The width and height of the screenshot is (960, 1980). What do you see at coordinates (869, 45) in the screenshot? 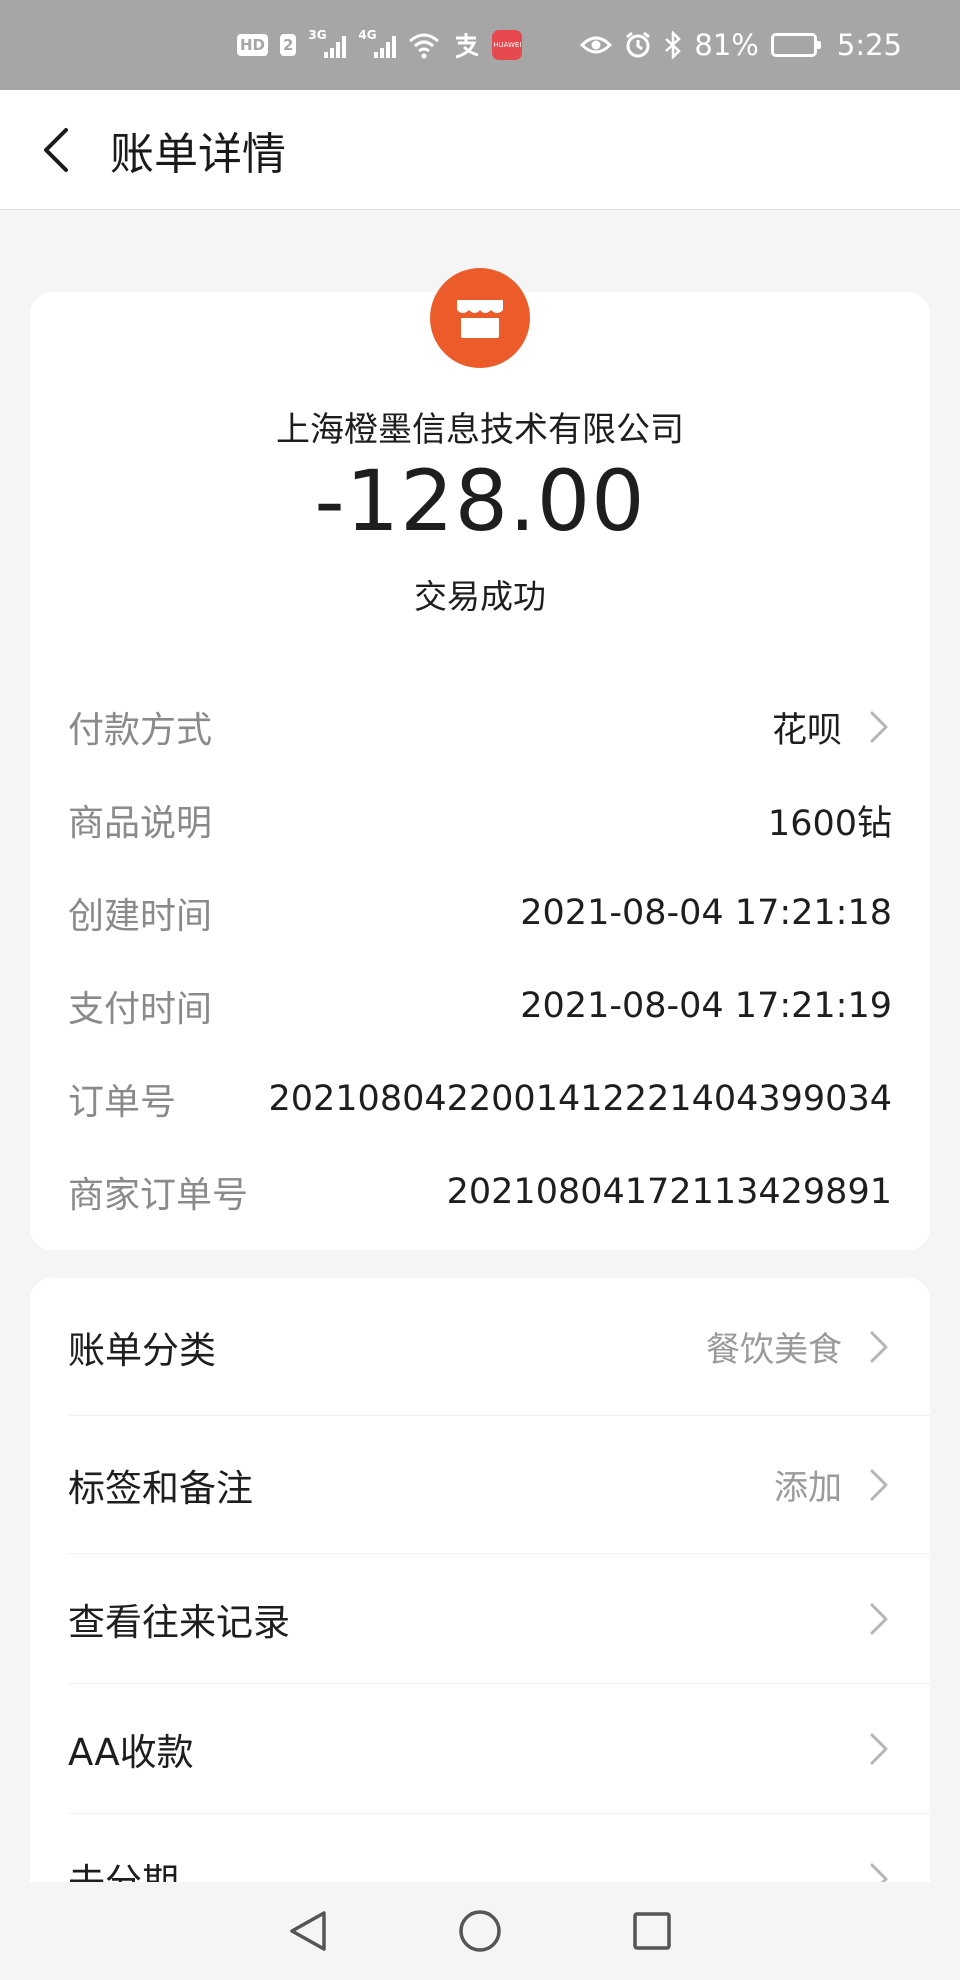
I see `clock: 5:25` at bounding box center [869, 45].